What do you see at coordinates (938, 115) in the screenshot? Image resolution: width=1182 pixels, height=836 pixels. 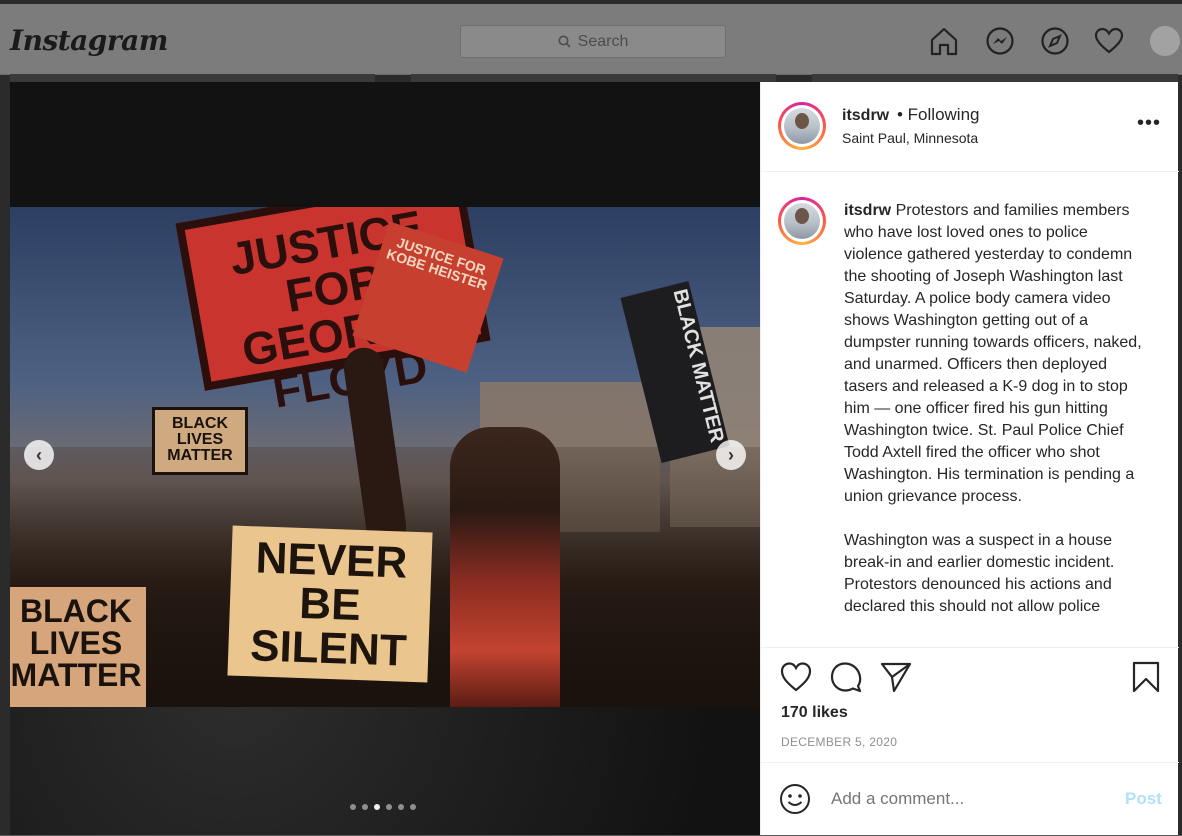 I see `following-status: • Following` at bounding box center [938, 115].